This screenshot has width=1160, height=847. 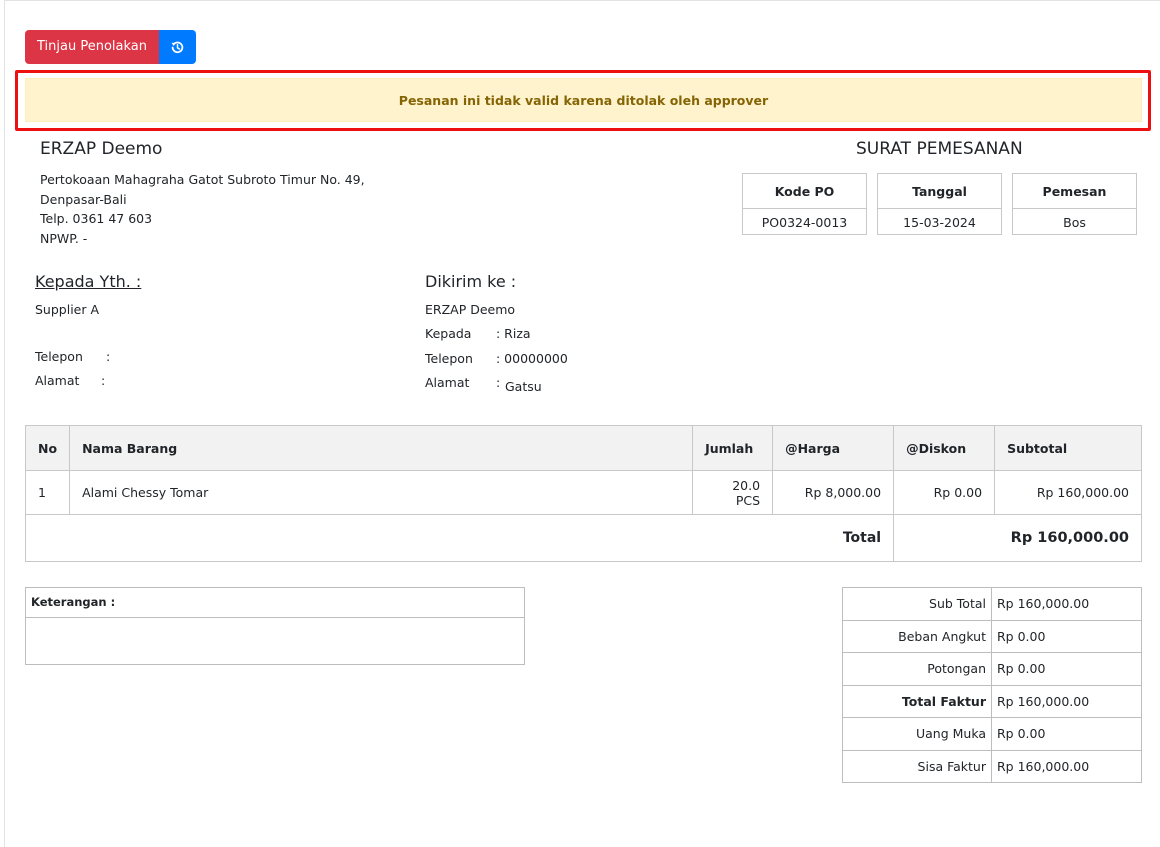 What do you see at coordinates (804, 191) in the screenshot?
I see `po-code-label: Kode PO` at bounding box center [804, 191].